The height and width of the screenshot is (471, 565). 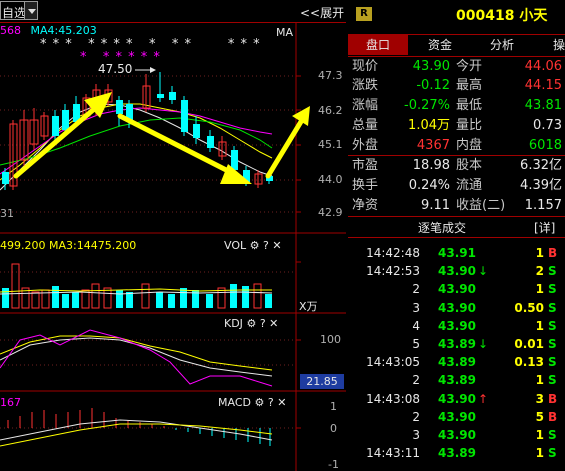 What do you see at coordinates (457, 253) in the screenshot?
I see `tick-price: 43.91` at bounding box center [457, 253].